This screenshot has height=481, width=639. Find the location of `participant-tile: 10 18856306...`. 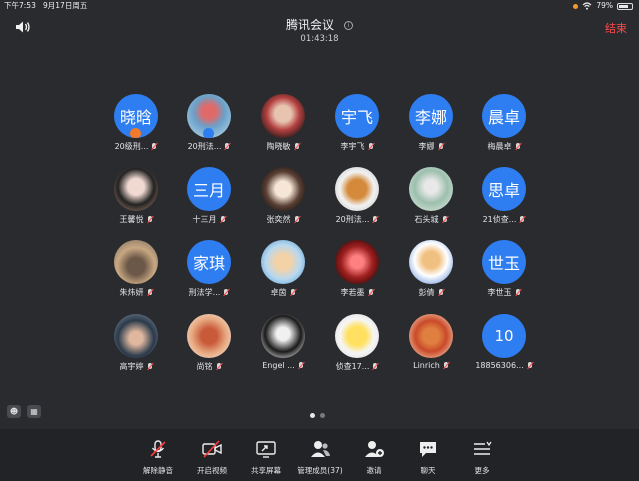

participant-tile: 10 18856306... is located at coordinates (504, 342).